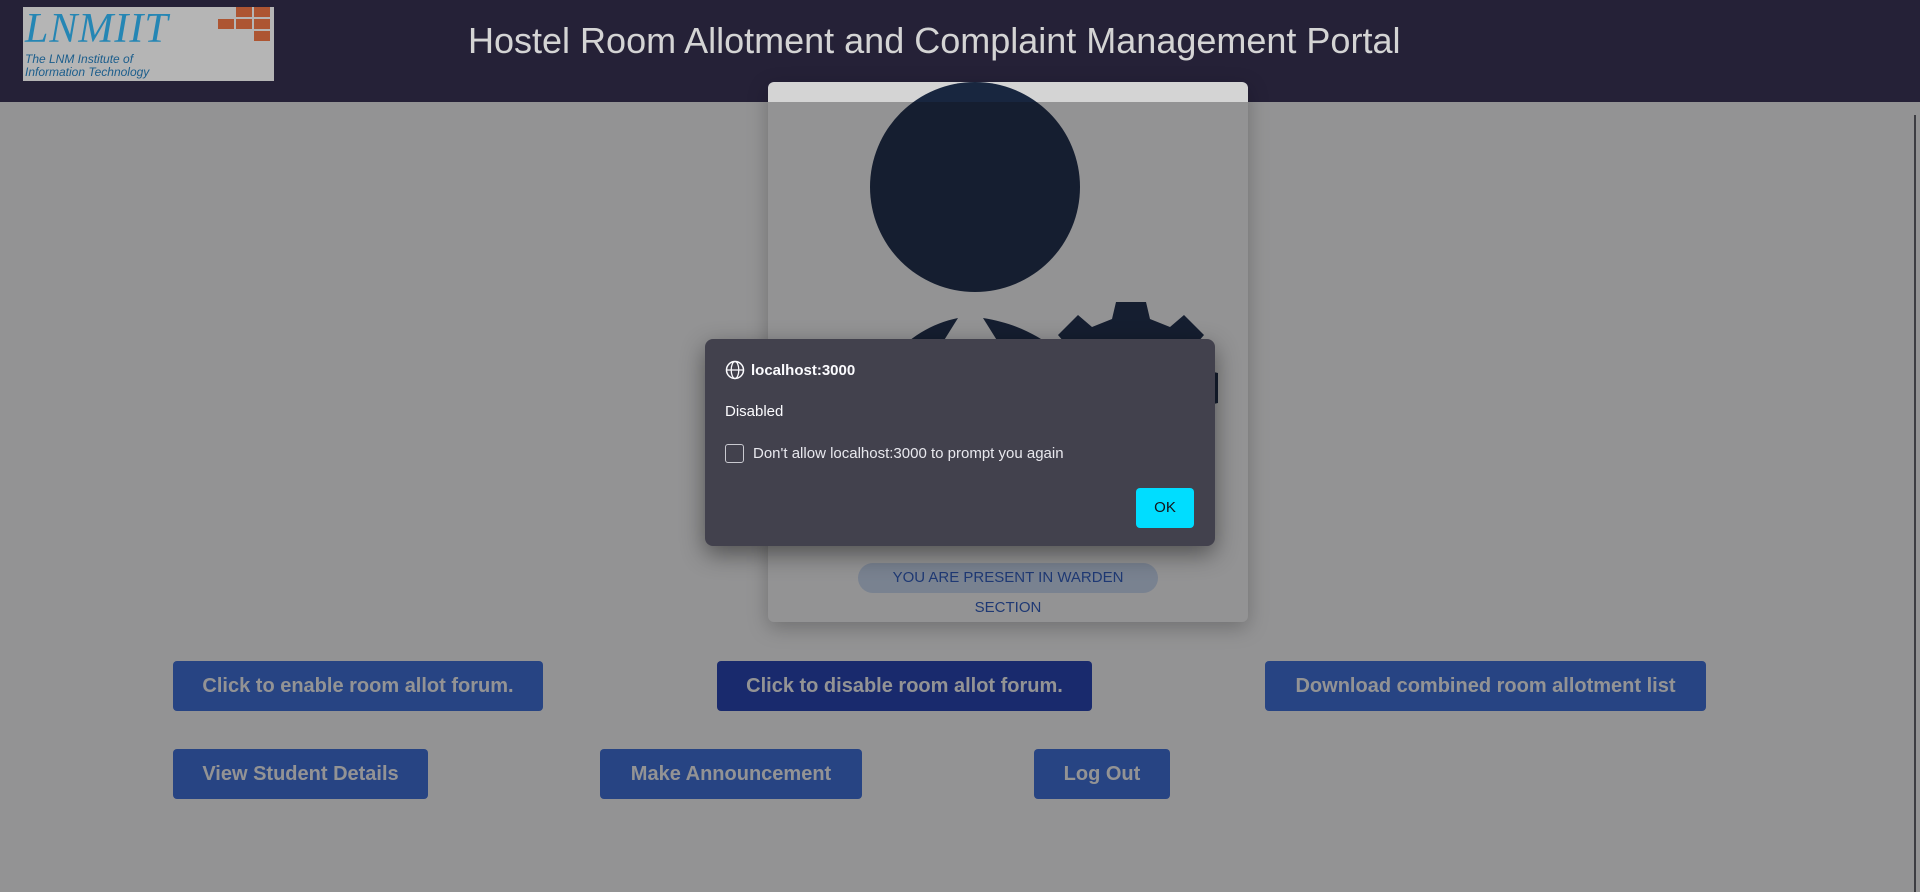 The image size is (1920, 892). Describe the element at coordinates (1165, 508) in the screenshot. I see `ok-button: OK` at that location.